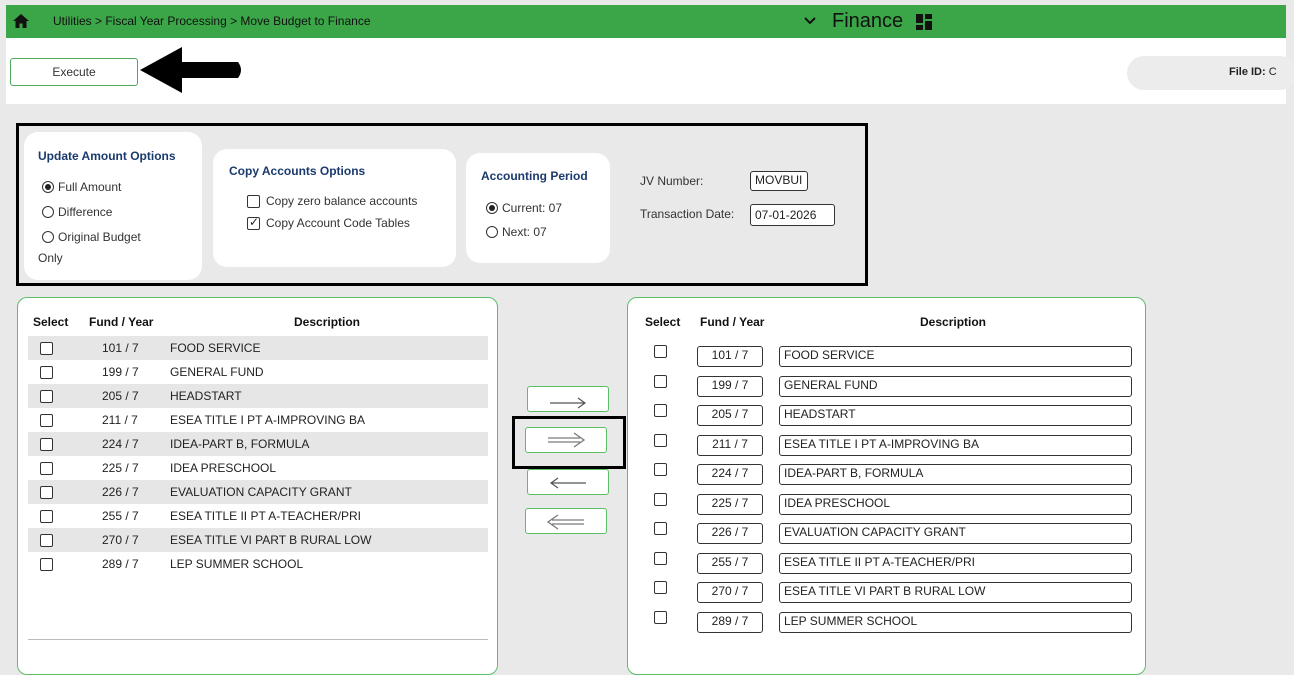 The image size is (1294, 675). I want to click on fund-year-field: 225 / 7, so click(730, 504).